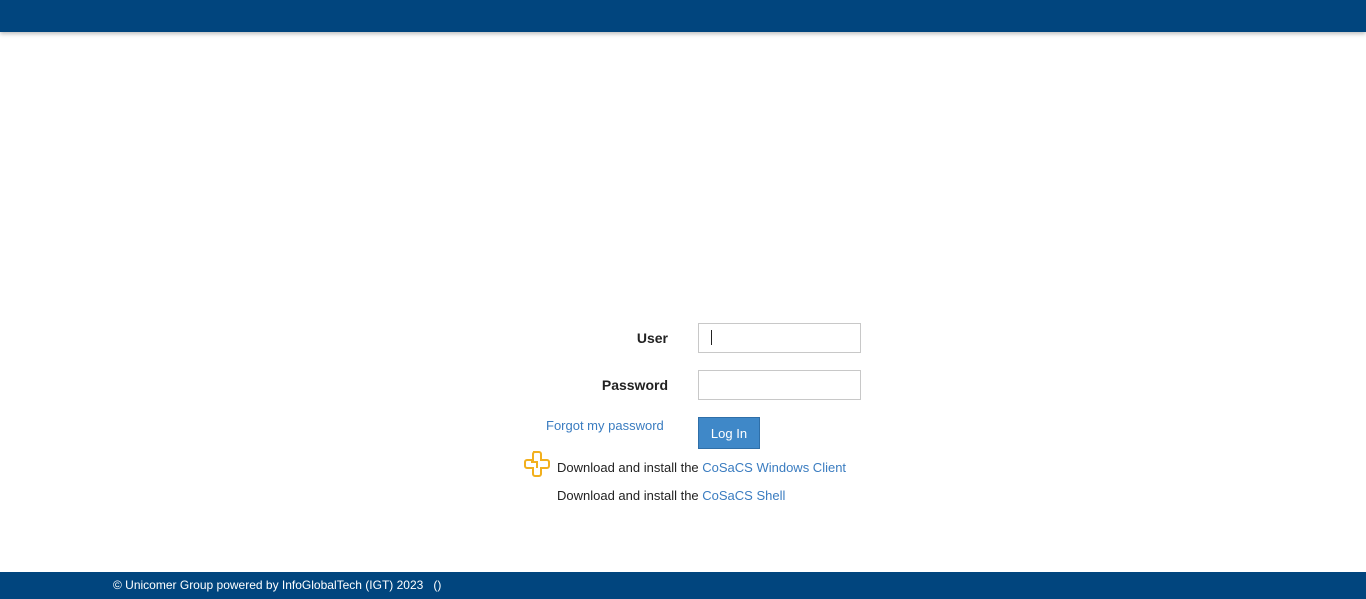 The width and height of the screenshot is (1366, 599). Describe the element at coordinates (729, 433) in the screenshot. I see `login-button: Log In` at that location.